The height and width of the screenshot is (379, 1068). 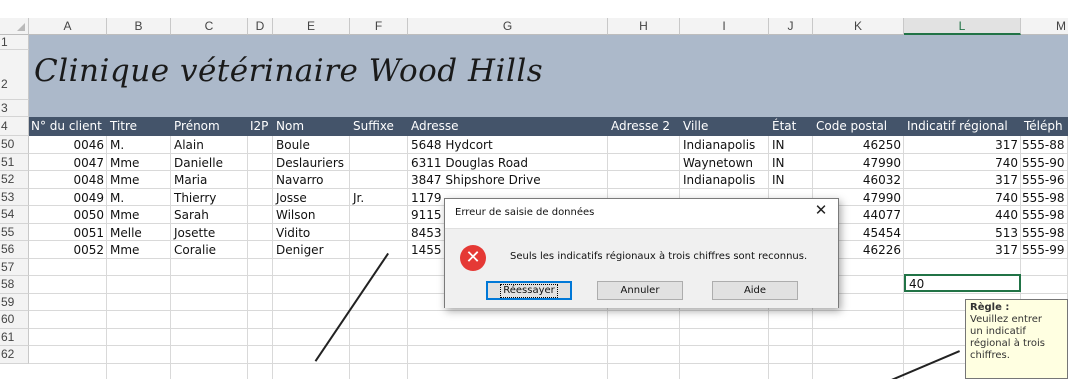 What do you see at coordinates (961, 215) in the screenshot?
I see `cell-l: 440` at bounding box center [961, 215].